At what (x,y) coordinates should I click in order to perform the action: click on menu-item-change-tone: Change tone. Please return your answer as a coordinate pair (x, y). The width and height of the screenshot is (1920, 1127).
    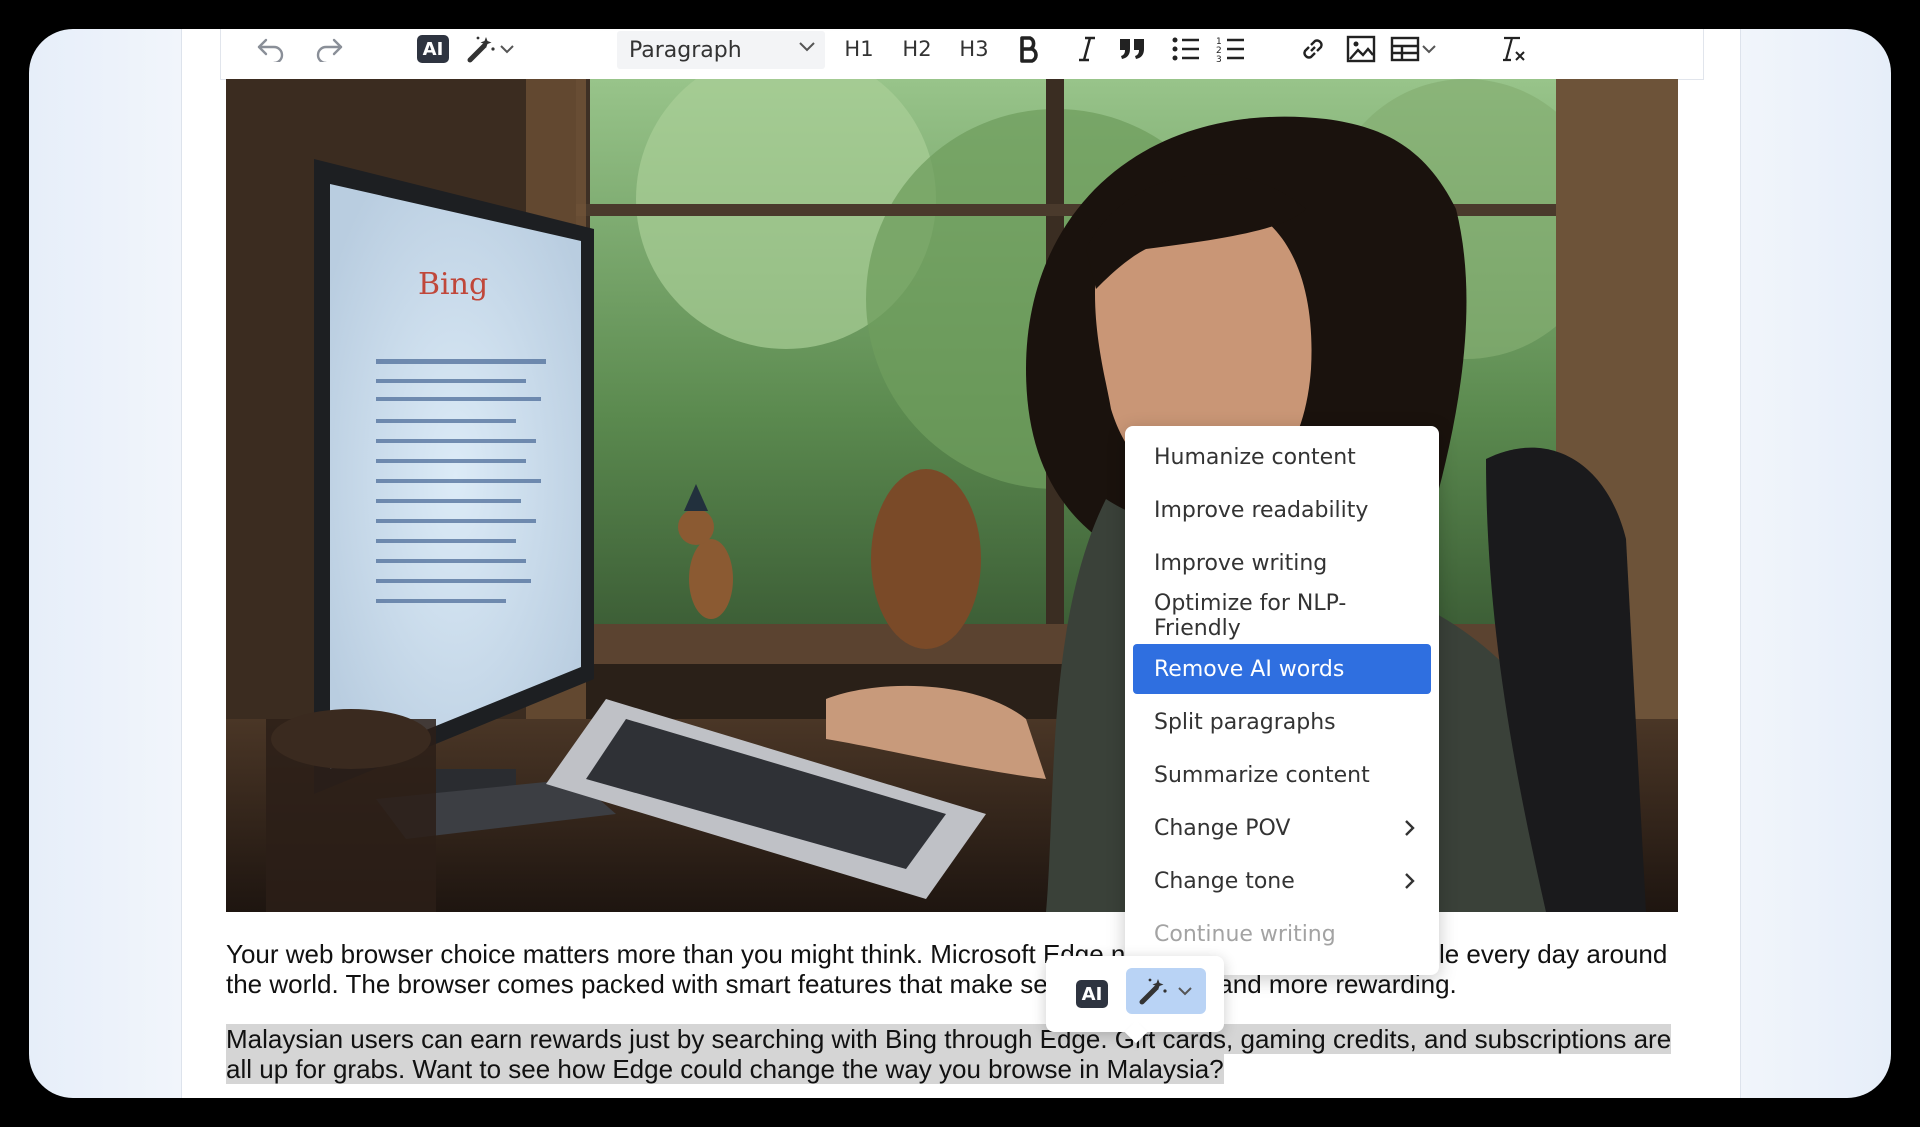
    Looking at the image, I should click on (1282, 881).